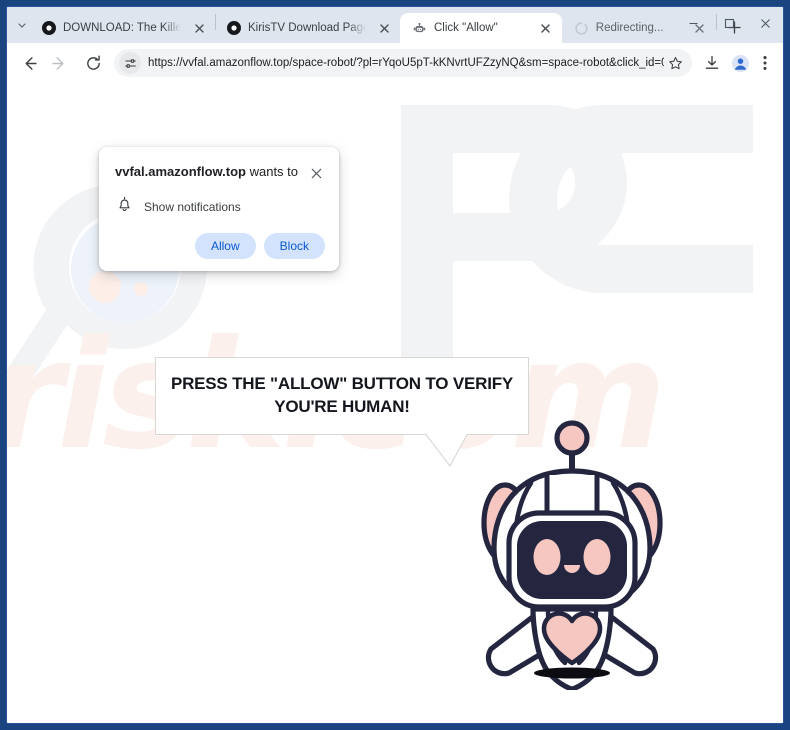  What do you see at coordinates (419, 28) in the screenshot?
I see `robot-icon` at bounding box center [419, 28].